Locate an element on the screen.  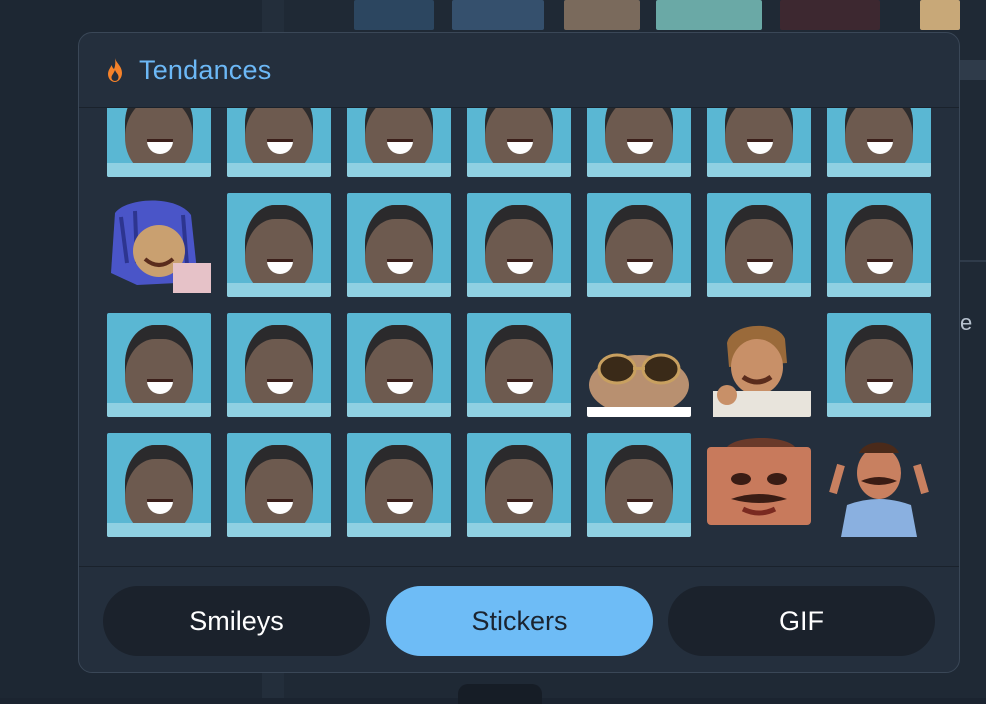
sticker-mustache-man-crying-graphic is located at coordinates (759, 481).